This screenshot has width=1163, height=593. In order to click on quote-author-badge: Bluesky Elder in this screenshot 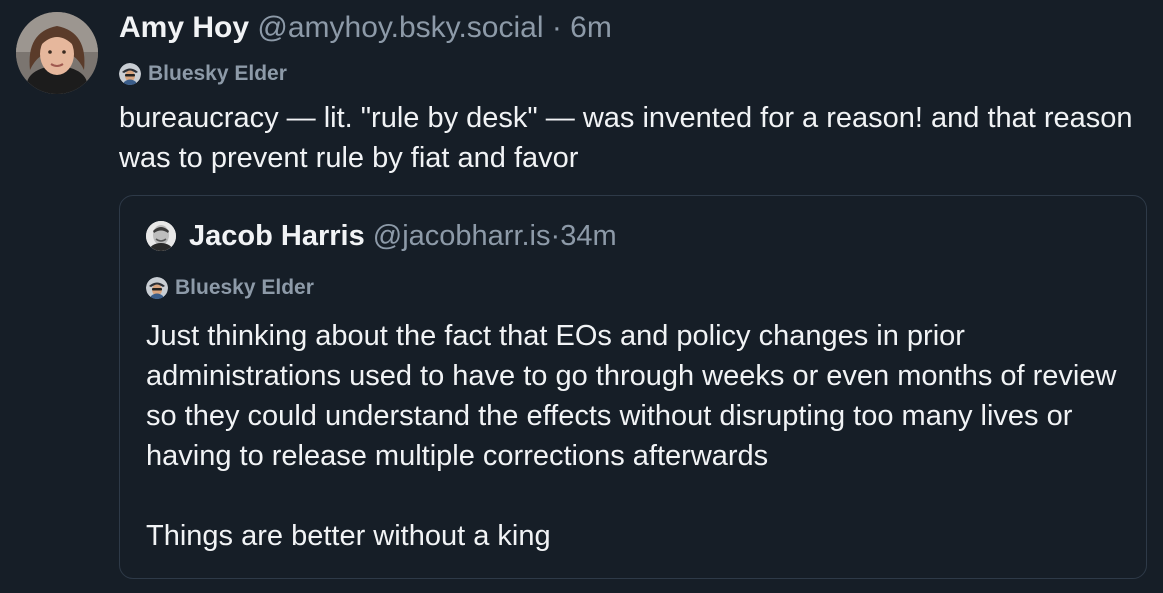, I will do `click(230, 288)`.